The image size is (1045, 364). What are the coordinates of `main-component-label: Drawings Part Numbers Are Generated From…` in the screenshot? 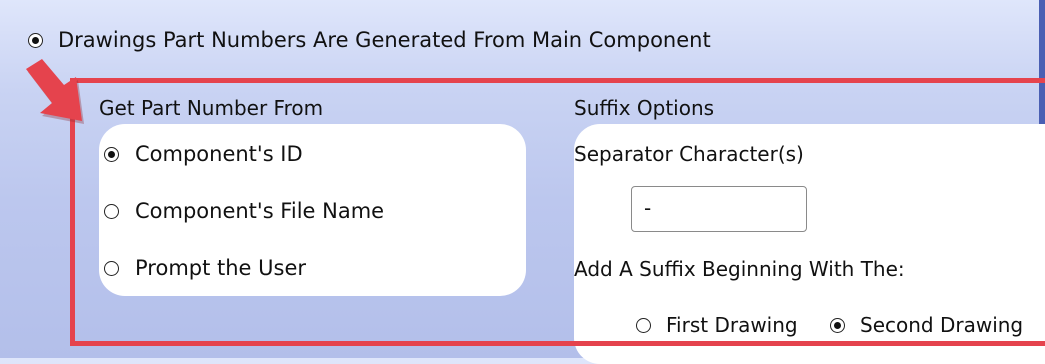 It's located at (384, 40).